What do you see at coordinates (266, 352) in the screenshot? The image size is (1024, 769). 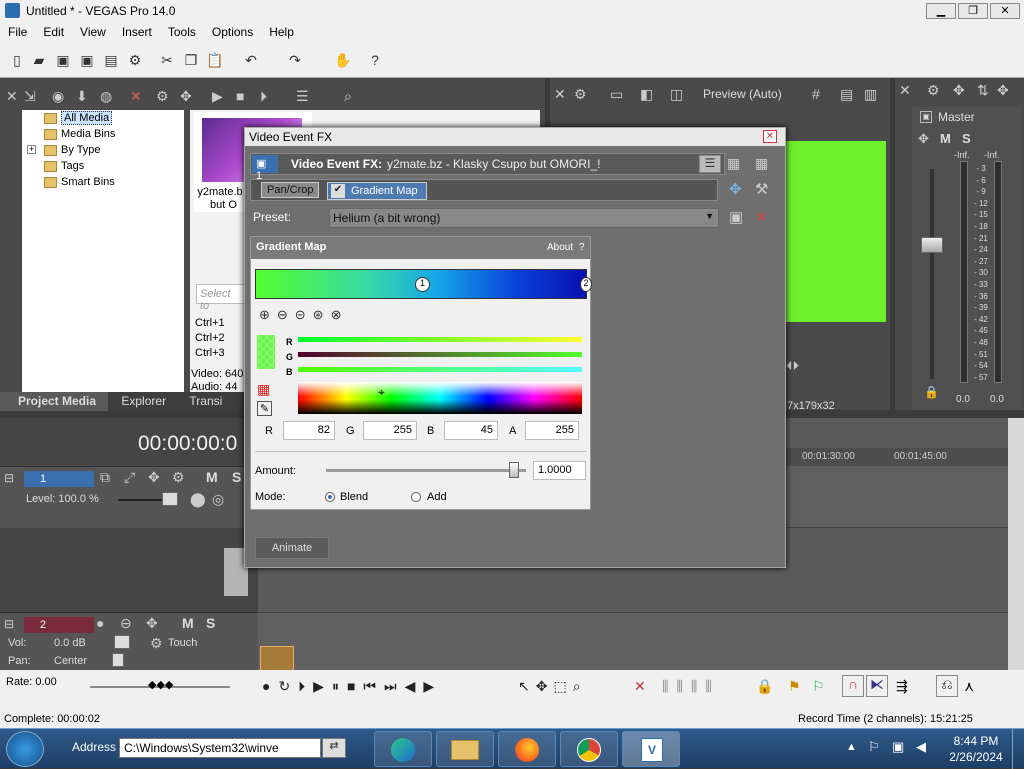 I see `color-swatch` at bounding box center [266, 352].